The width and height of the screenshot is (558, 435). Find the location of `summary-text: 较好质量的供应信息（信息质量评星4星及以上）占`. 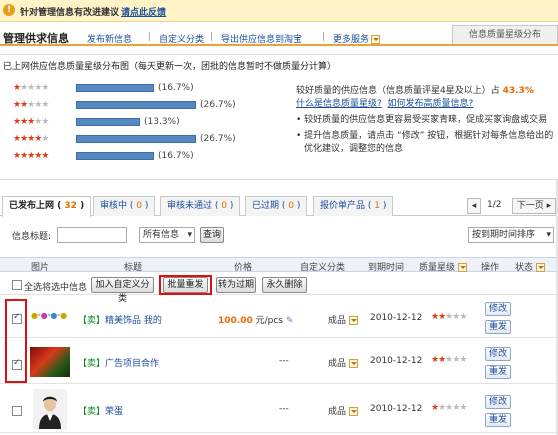

summary-text: 较好质量的供应信息（信息质量评星4星及以上）占 is located at coordinates (398, 91).